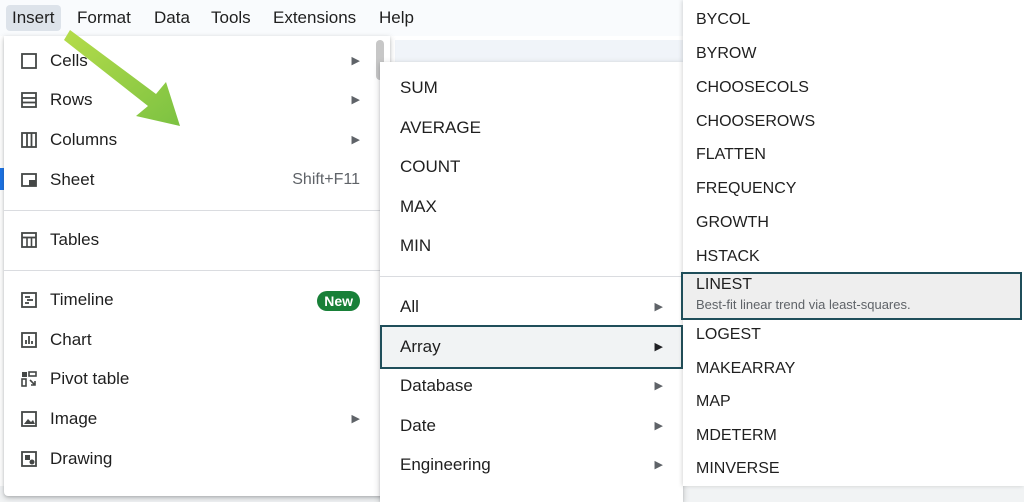  Describe the element at coordinates (29, 300) in the screenshot. I see `timeline-icon` at that location.